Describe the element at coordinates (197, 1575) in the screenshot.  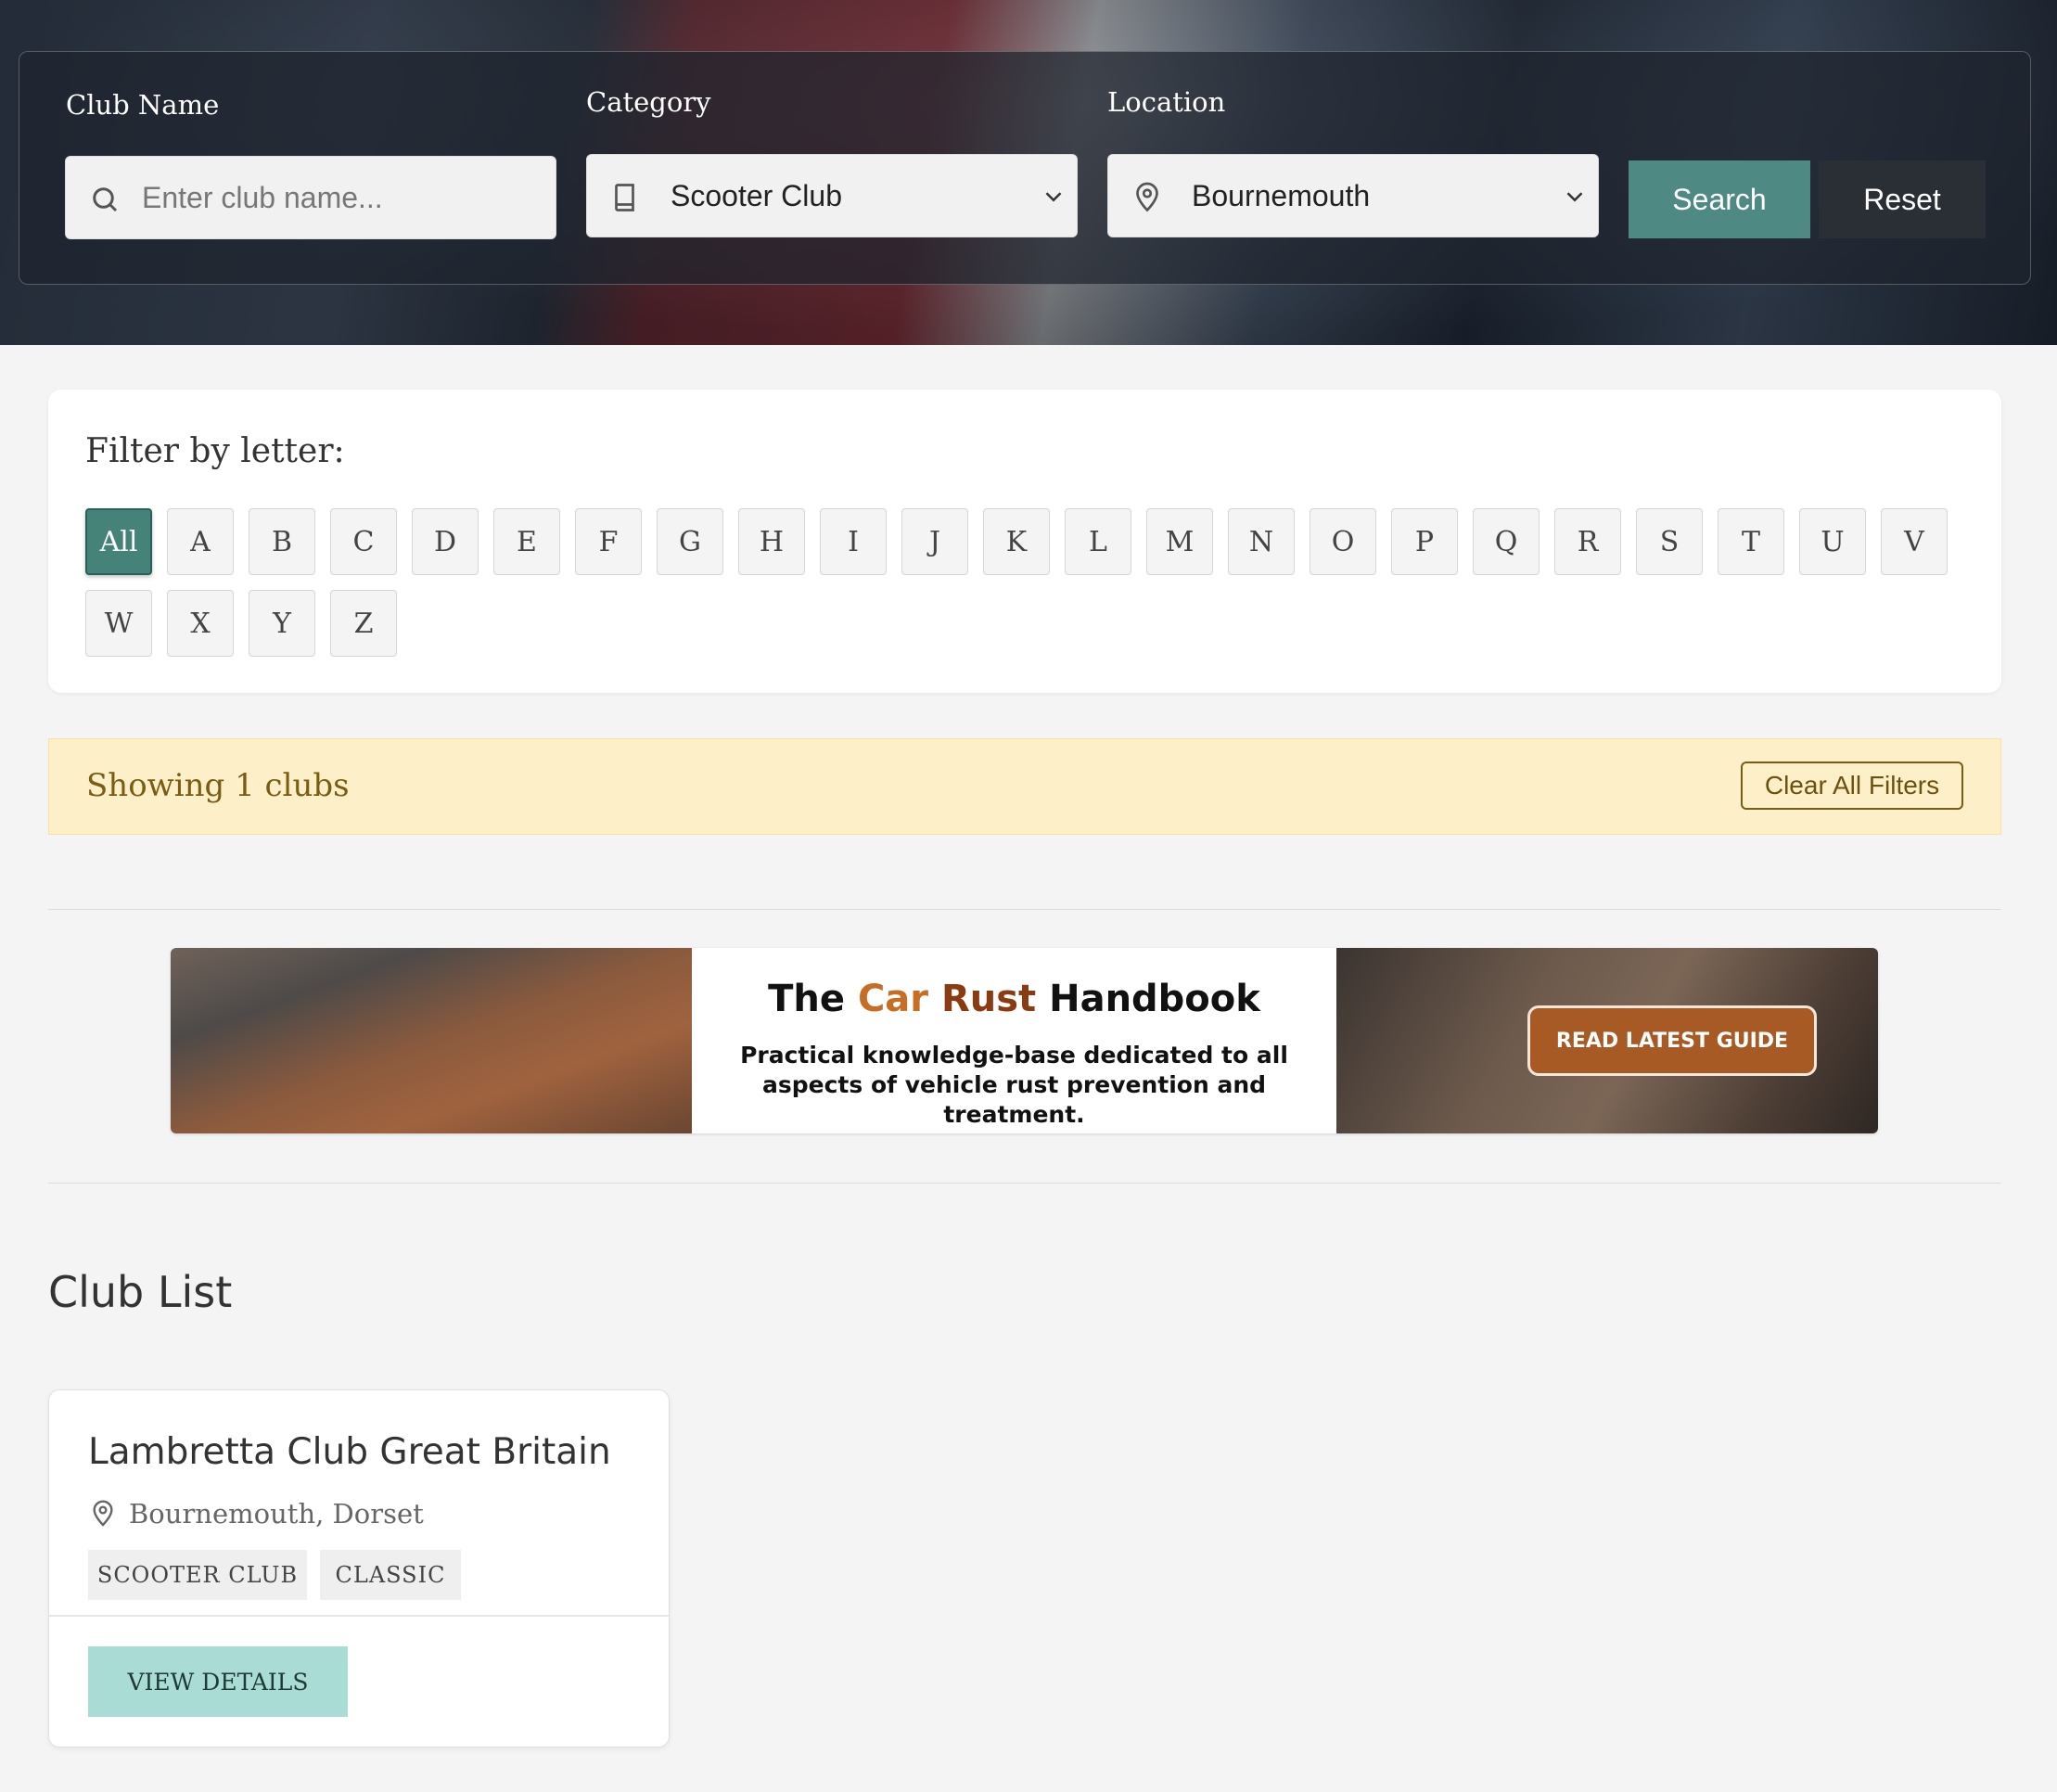
I see `club-tag: SCOOTER CLUB` at that location.